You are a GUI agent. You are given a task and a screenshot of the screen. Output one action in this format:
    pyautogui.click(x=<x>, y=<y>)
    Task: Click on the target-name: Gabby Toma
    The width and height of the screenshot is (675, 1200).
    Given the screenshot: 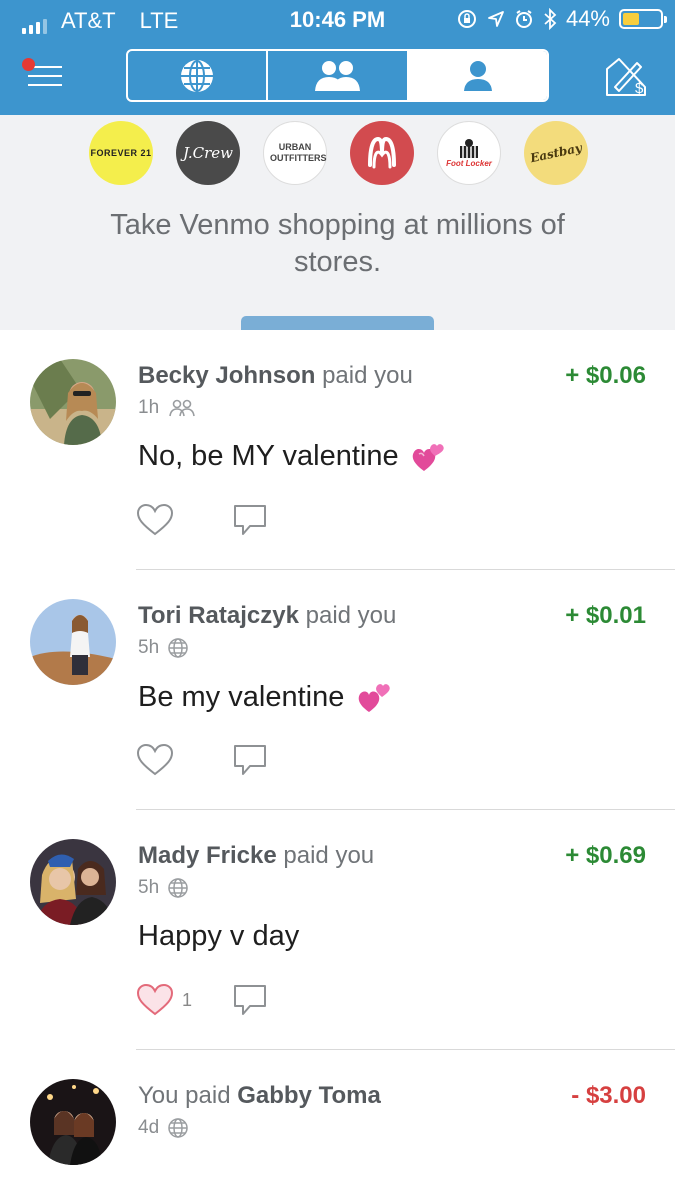 What is the action you would take?
    pyautogui.click(x=309, y=1095)
    